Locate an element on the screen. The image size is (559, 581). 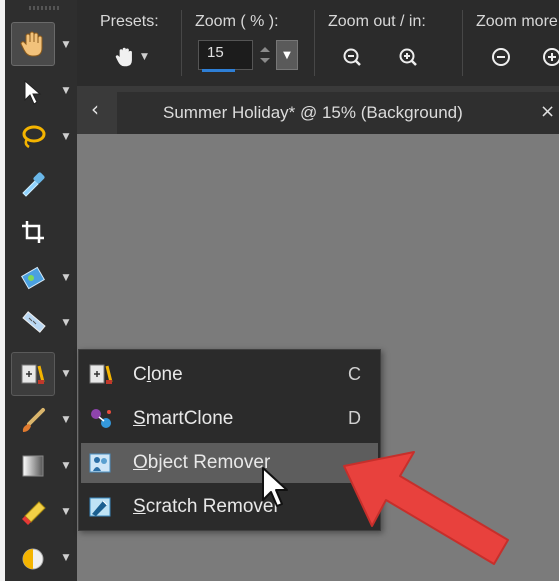
zoom-dropdown-button: ▼ is located at coordinates (287, 55).